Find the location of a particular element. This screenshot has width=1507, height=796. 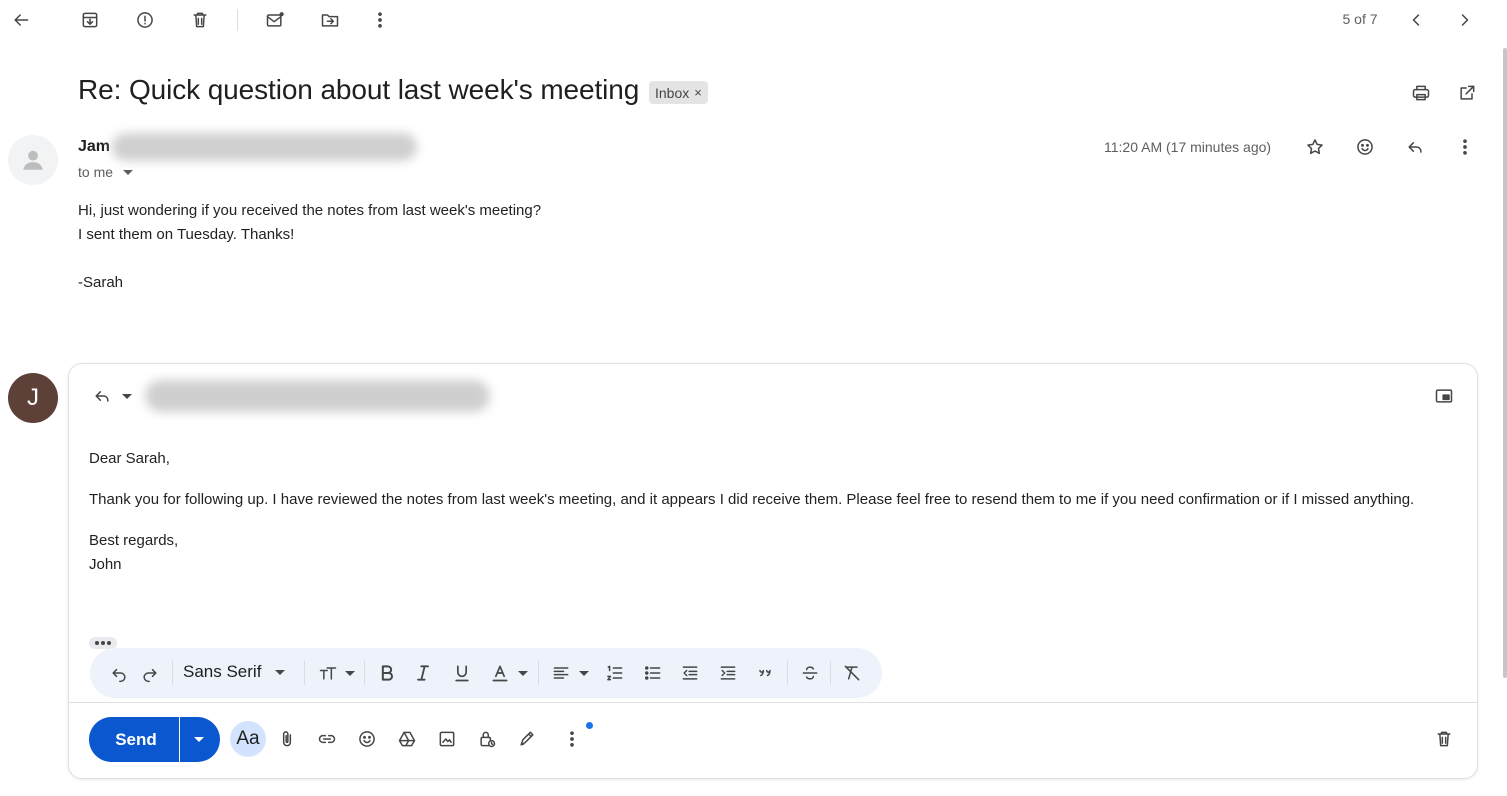

undo-icon is located at coordinates (119, 673).